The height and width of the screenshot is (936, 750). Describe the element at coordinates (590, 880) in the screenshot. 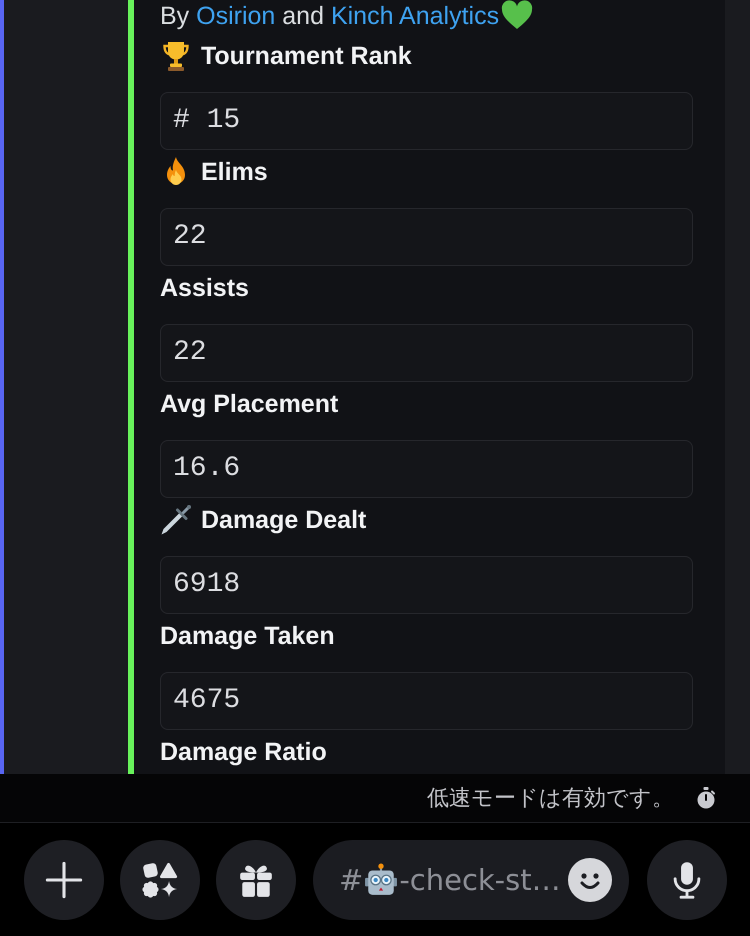

I see `emoji-button` at that location.